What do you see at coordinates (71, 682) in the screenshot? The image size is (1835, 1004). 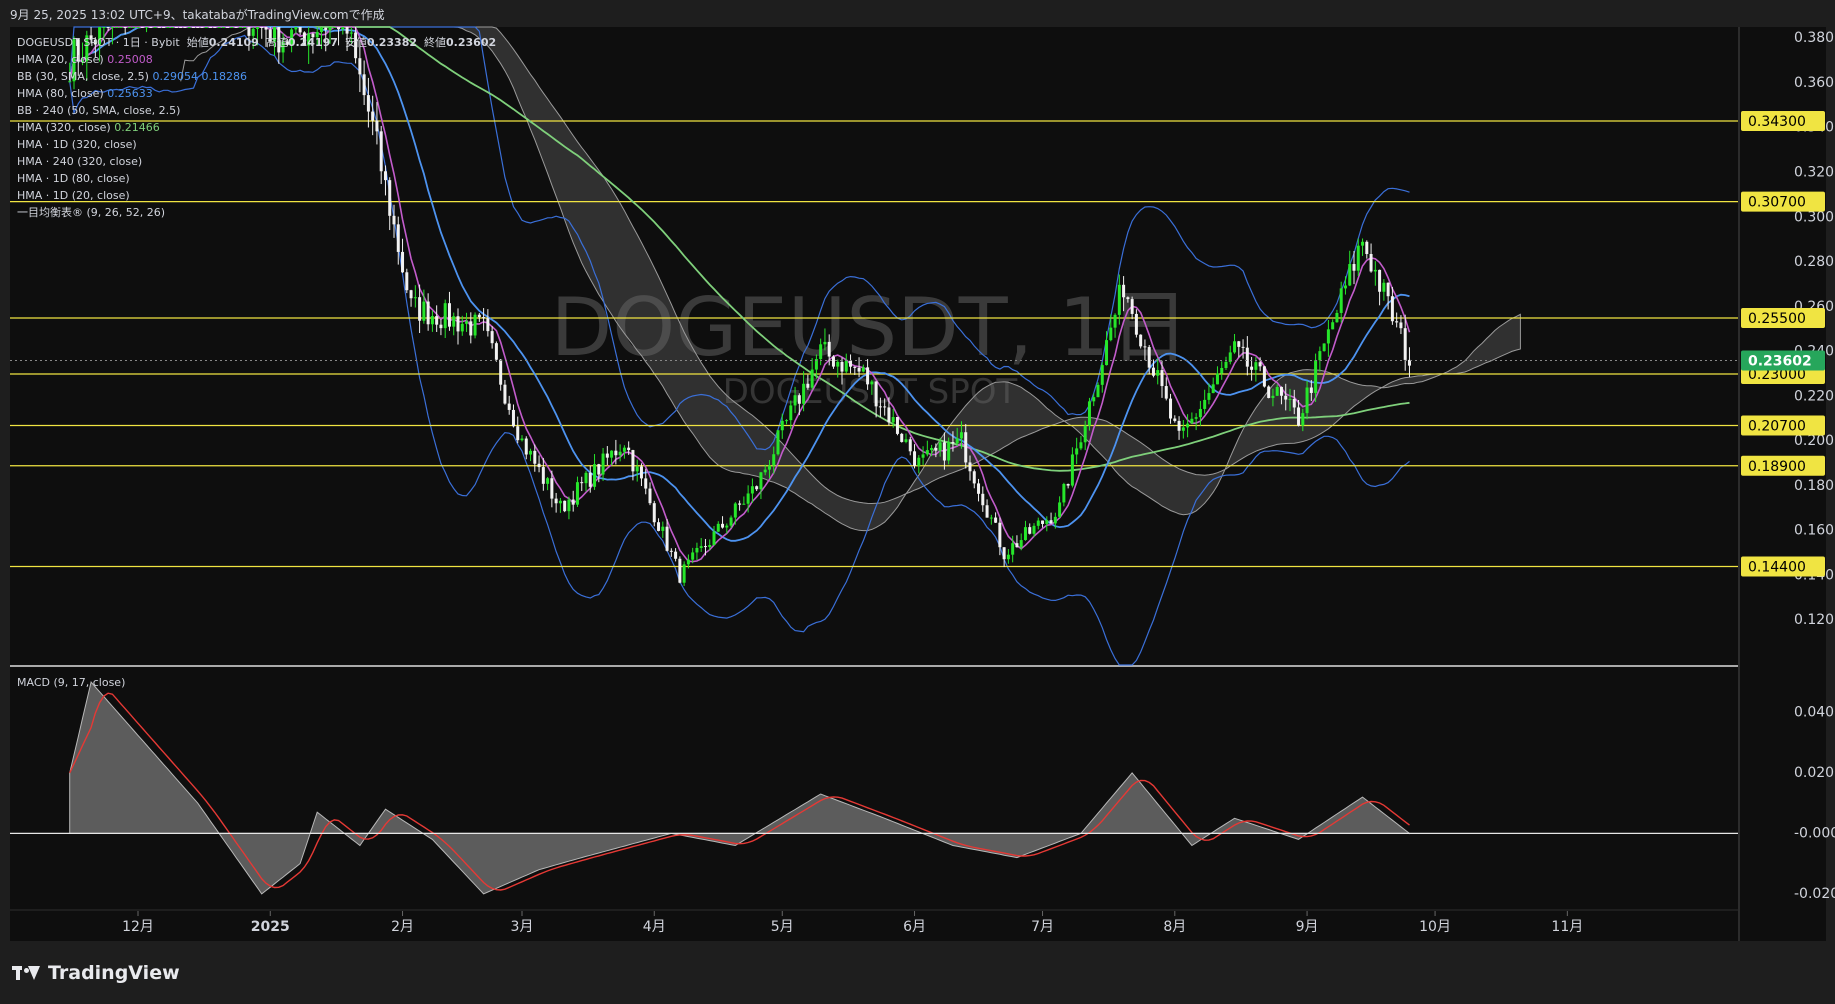 I see `macd-legend: MACD (9, 17, close)` at bounding box center [71, 682].